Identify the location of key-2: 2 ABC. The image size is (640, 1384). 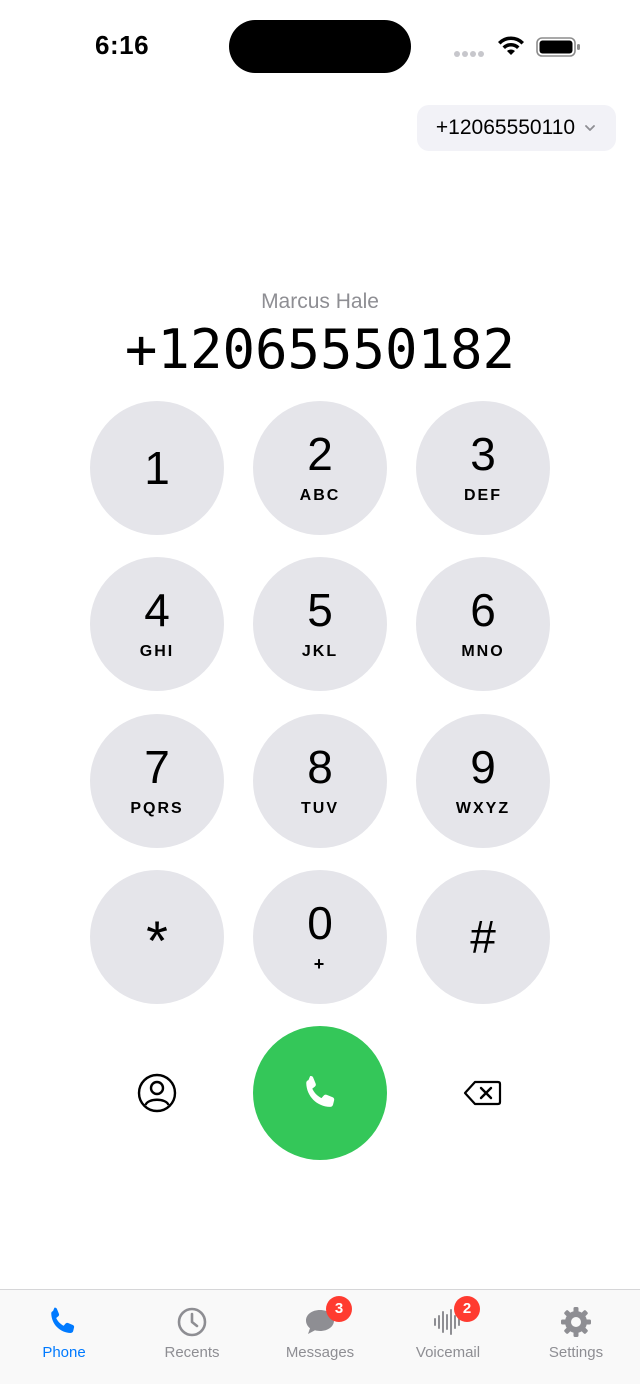
(320, 468).